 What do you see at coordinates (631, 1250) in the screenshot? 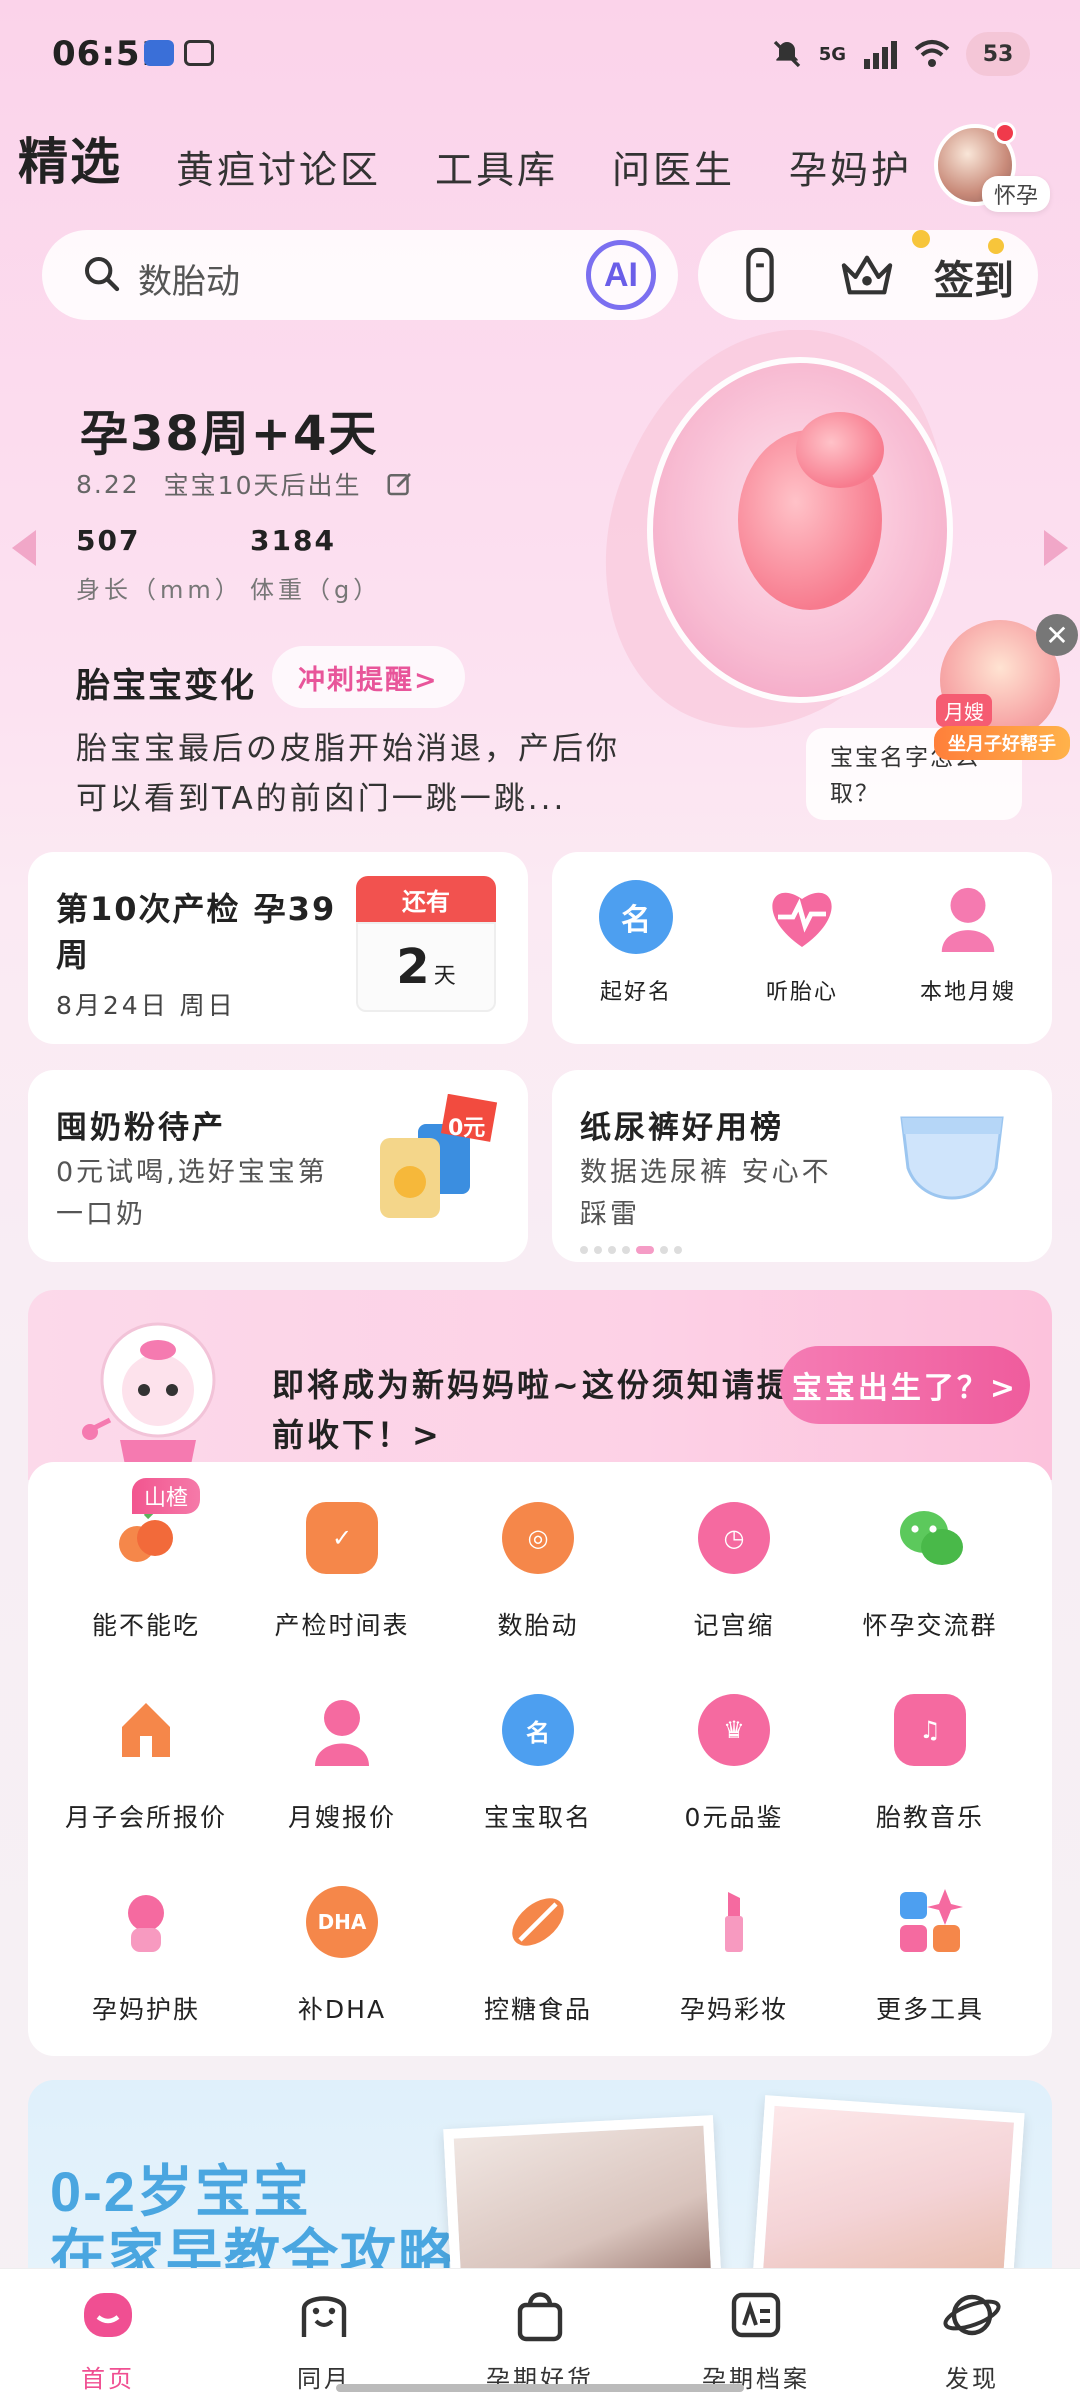
I see `carousel-indicator` at bounding box center [631, 1250].